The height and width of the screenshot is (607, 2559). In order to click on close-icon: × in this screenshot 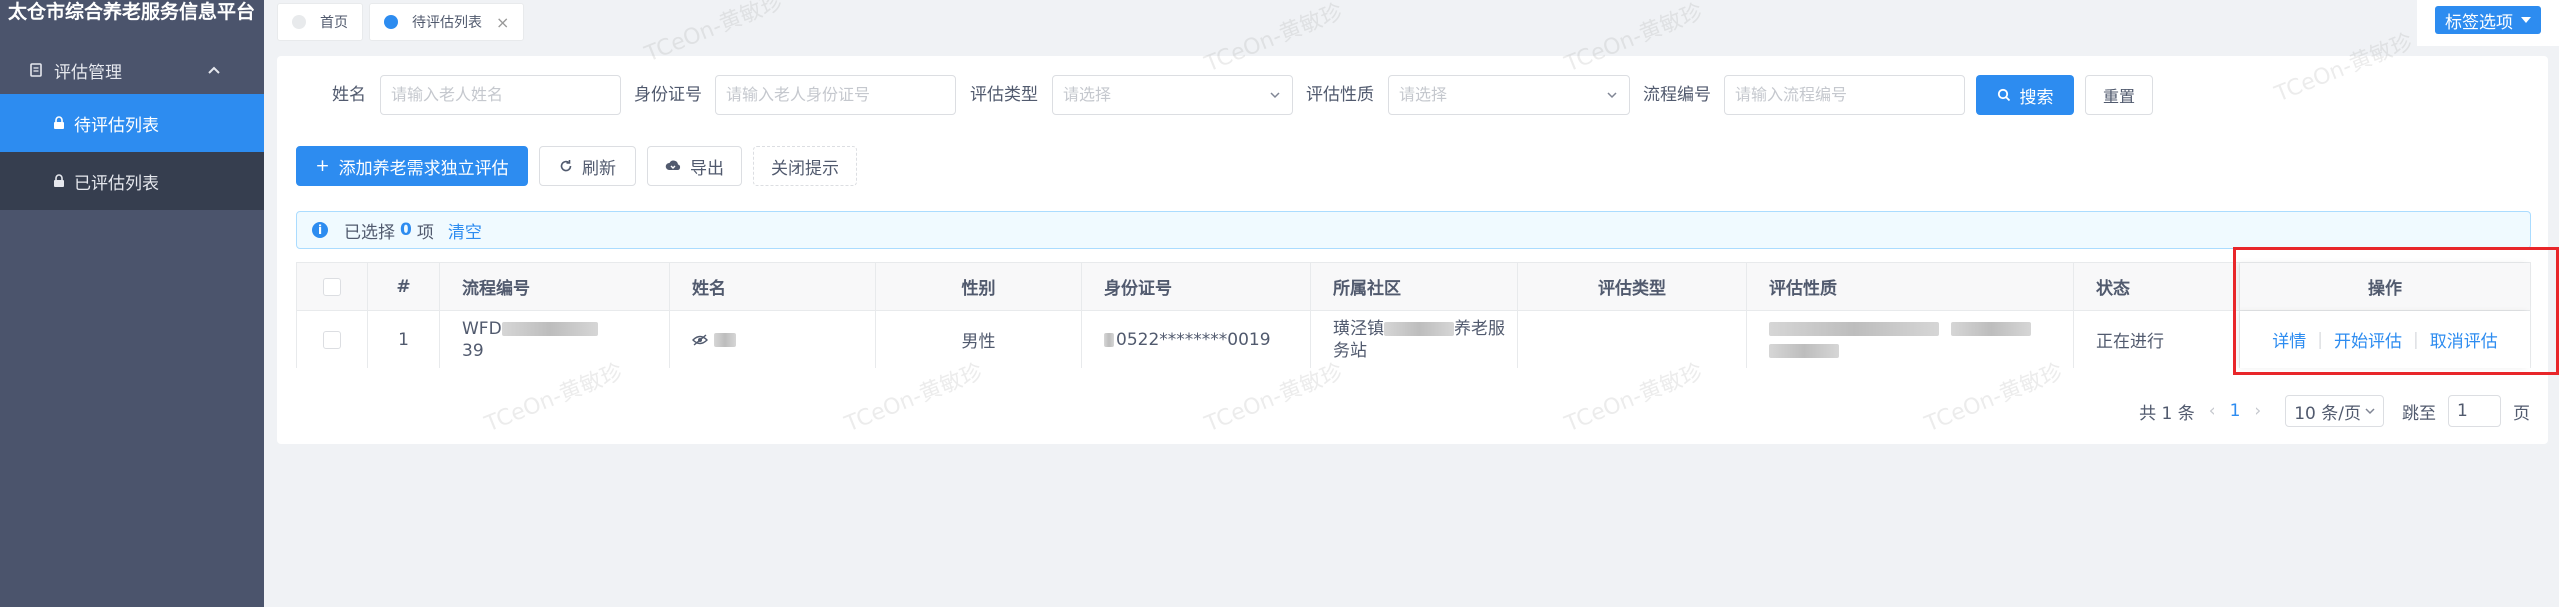, I will do `click(502, 22)`.